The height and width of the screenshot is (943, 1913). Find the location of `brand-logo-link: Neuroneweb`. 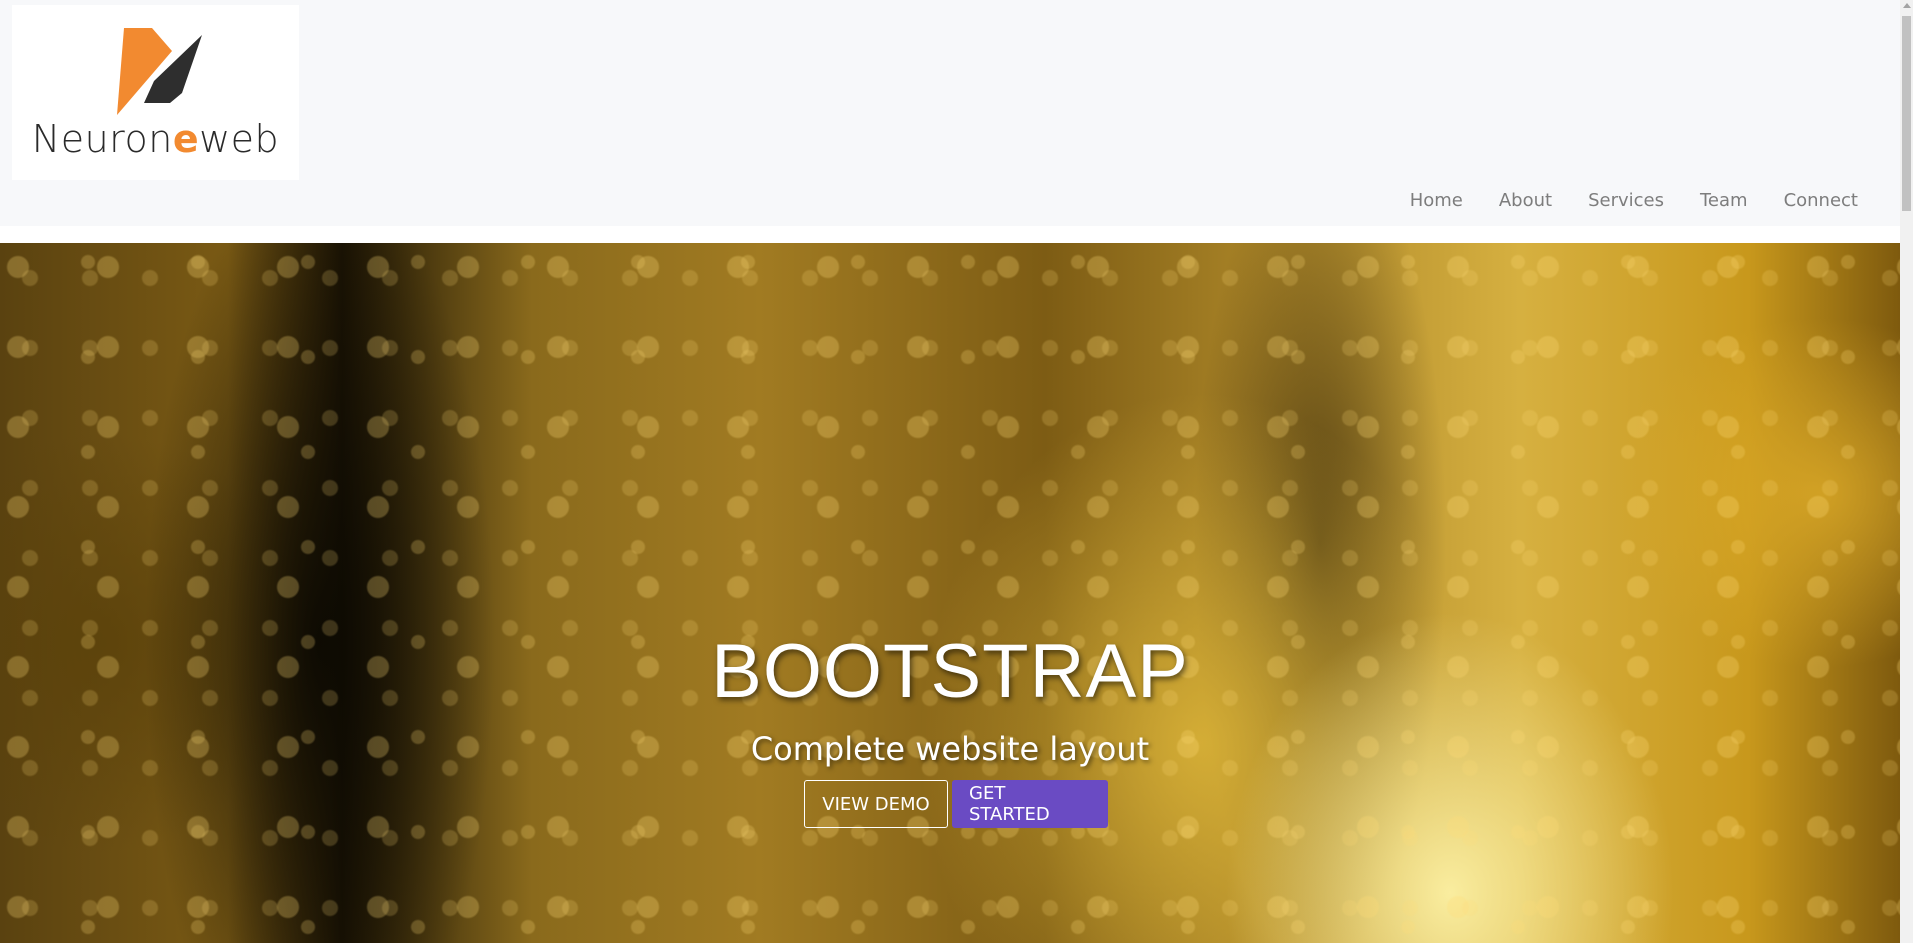

brand-logo-link: Neuroneweb is located at coordinates (155, 92).